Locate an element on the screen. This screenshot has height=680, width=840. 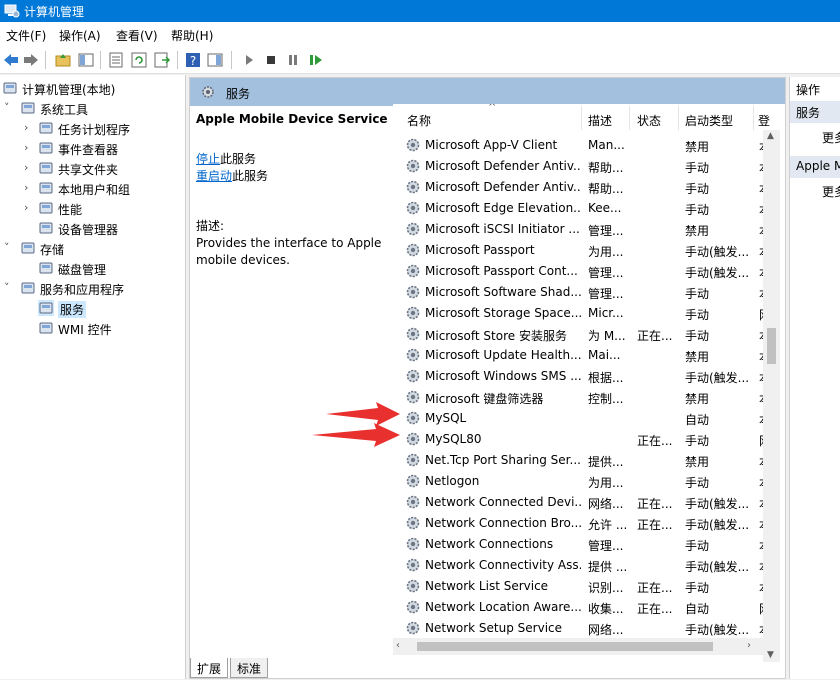
help-icon: ? is located at coordinates (193, 60).